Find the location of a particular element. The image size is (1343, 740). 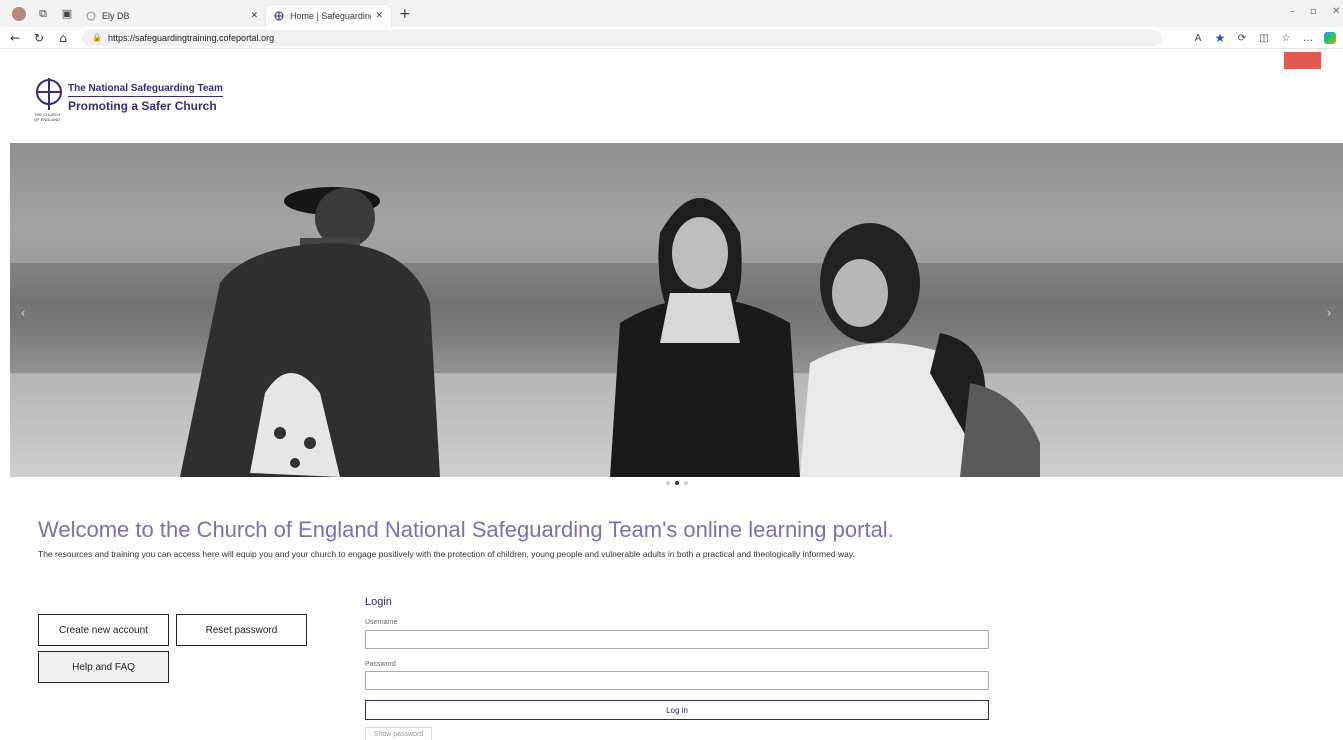

tab-safeguarding: Home | Safeguarding: Training Po ✕ is located at coordinates (328, 16).